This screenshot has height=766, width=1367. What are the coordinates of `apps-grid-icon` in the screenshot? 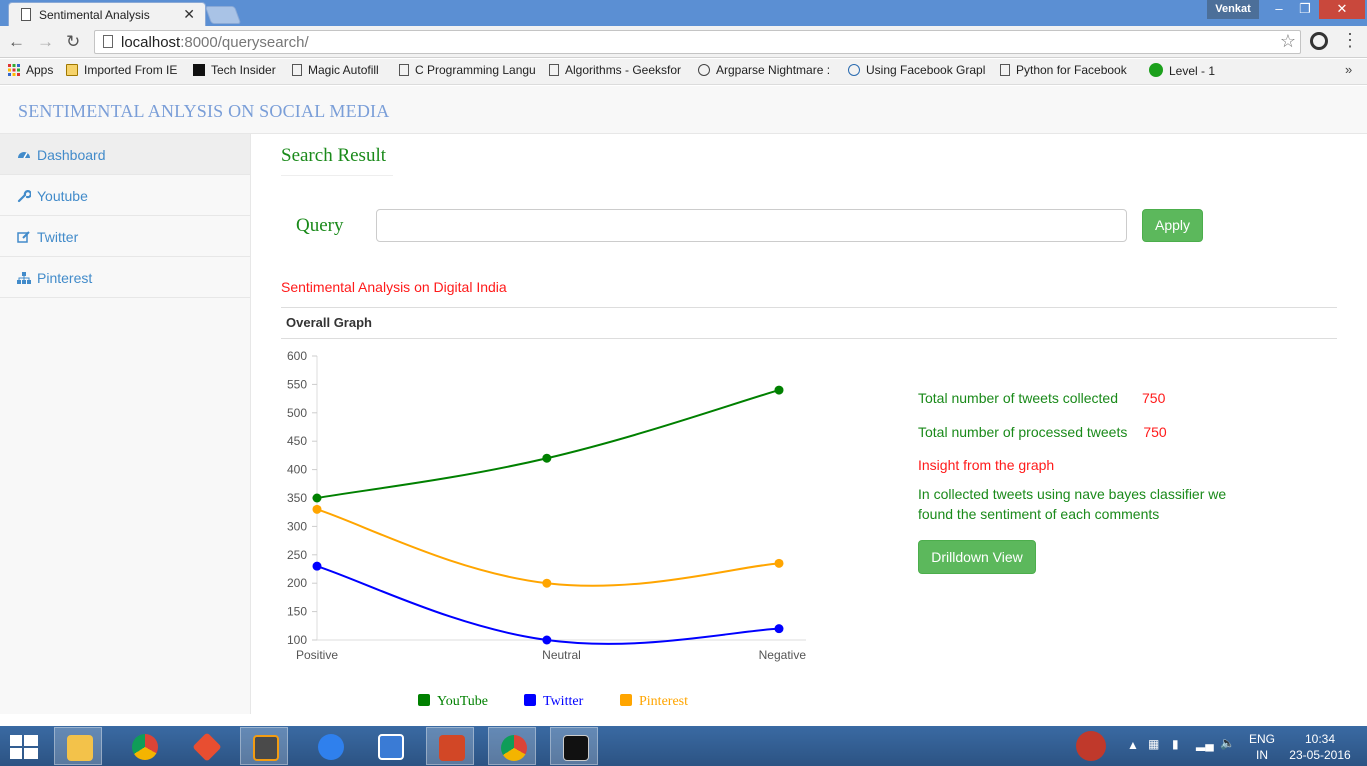 It's located at (14, 70).